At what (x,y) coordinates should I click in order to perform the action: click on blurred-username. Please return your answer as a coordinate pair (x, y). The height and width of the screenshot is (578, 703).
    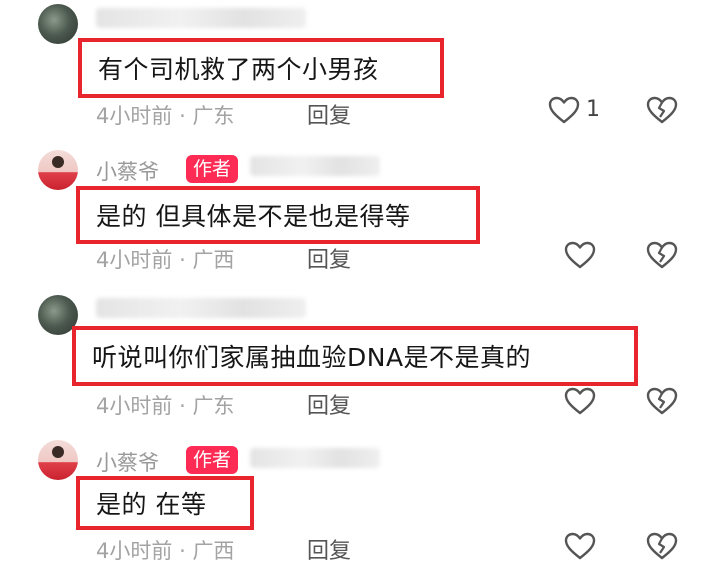
    Looking at the image, I should click on (315, 458).